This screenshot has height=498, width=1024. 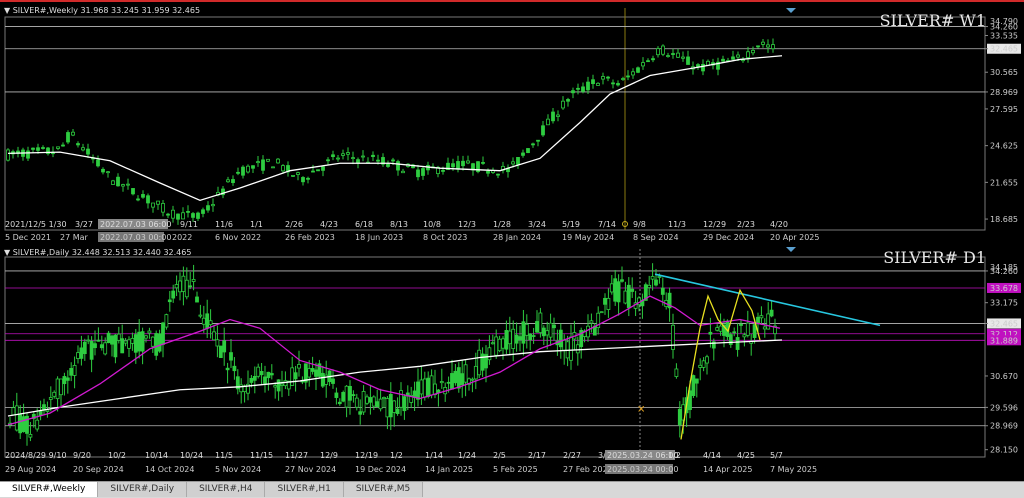 What do you see at coordinates (383, 489) in the screenshot?
I see `tab-m5: SILVER#,M5` at bounding box center [383, 489].